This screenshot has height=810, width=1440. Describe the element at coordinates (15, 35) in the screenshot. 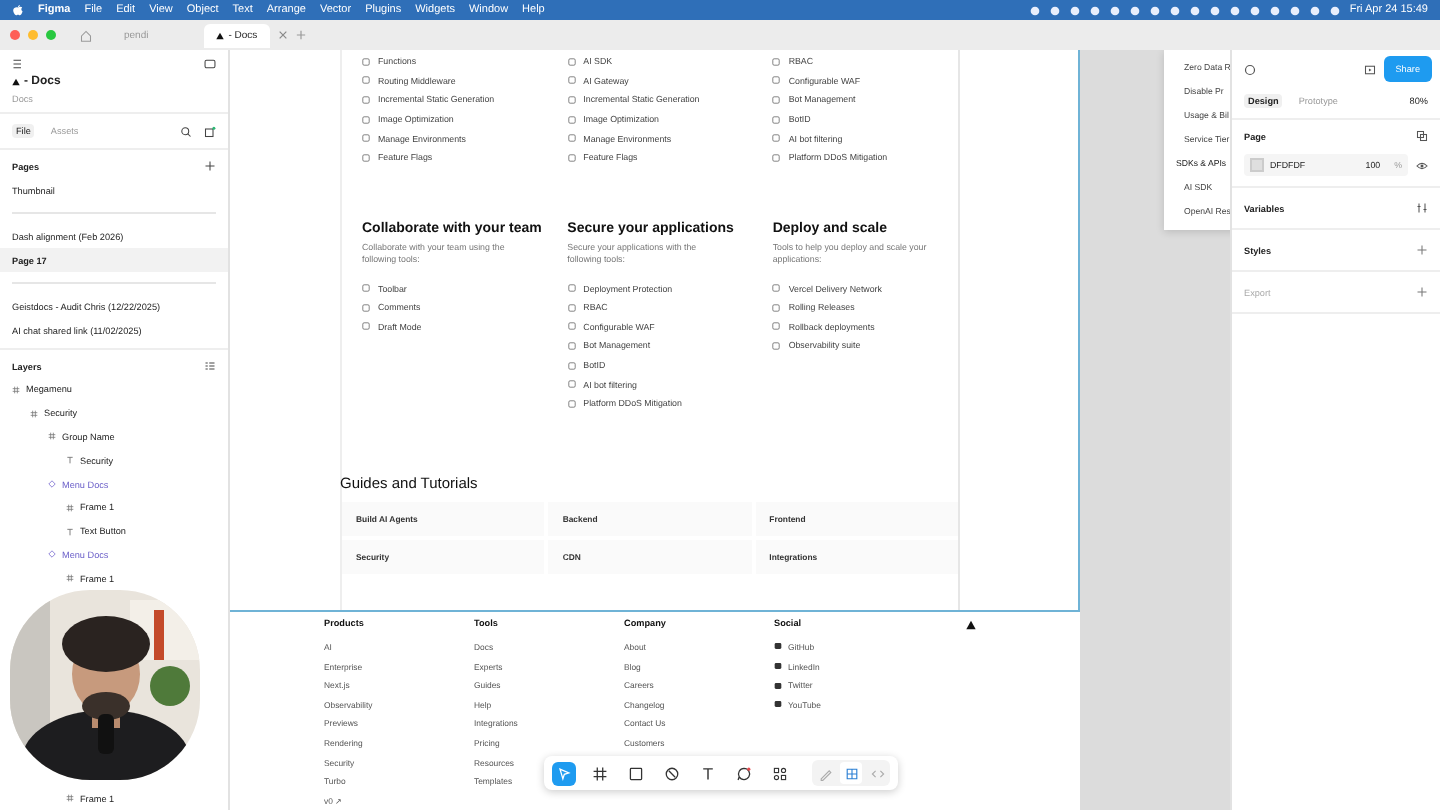

I see `close-window-icon` at that location.